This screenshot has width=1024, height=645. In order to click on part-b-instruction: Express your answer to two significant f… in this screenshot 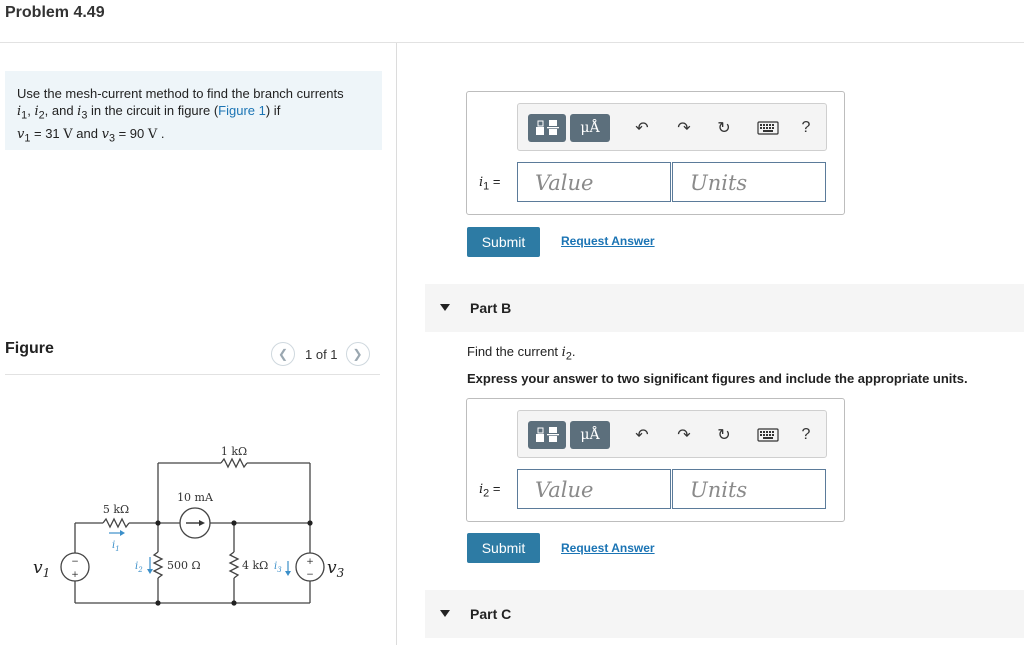, I will do `click(717, 378)`.